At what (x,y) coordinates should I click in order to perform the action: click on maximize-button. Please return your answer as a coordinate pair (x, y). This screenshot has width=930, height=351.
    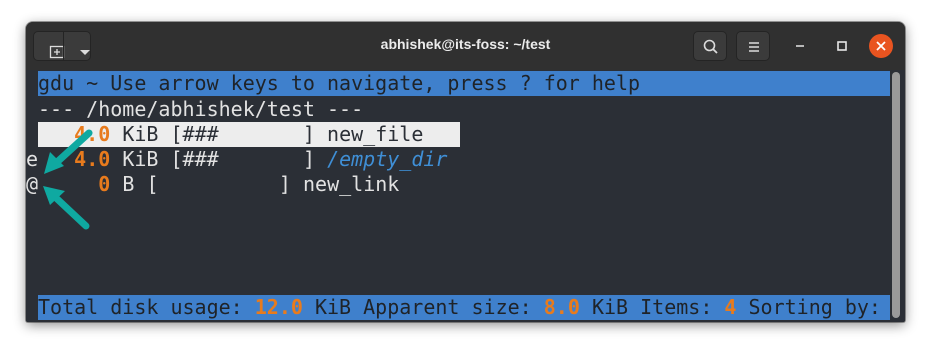
    Looking at the image, I should click on (842, 46).